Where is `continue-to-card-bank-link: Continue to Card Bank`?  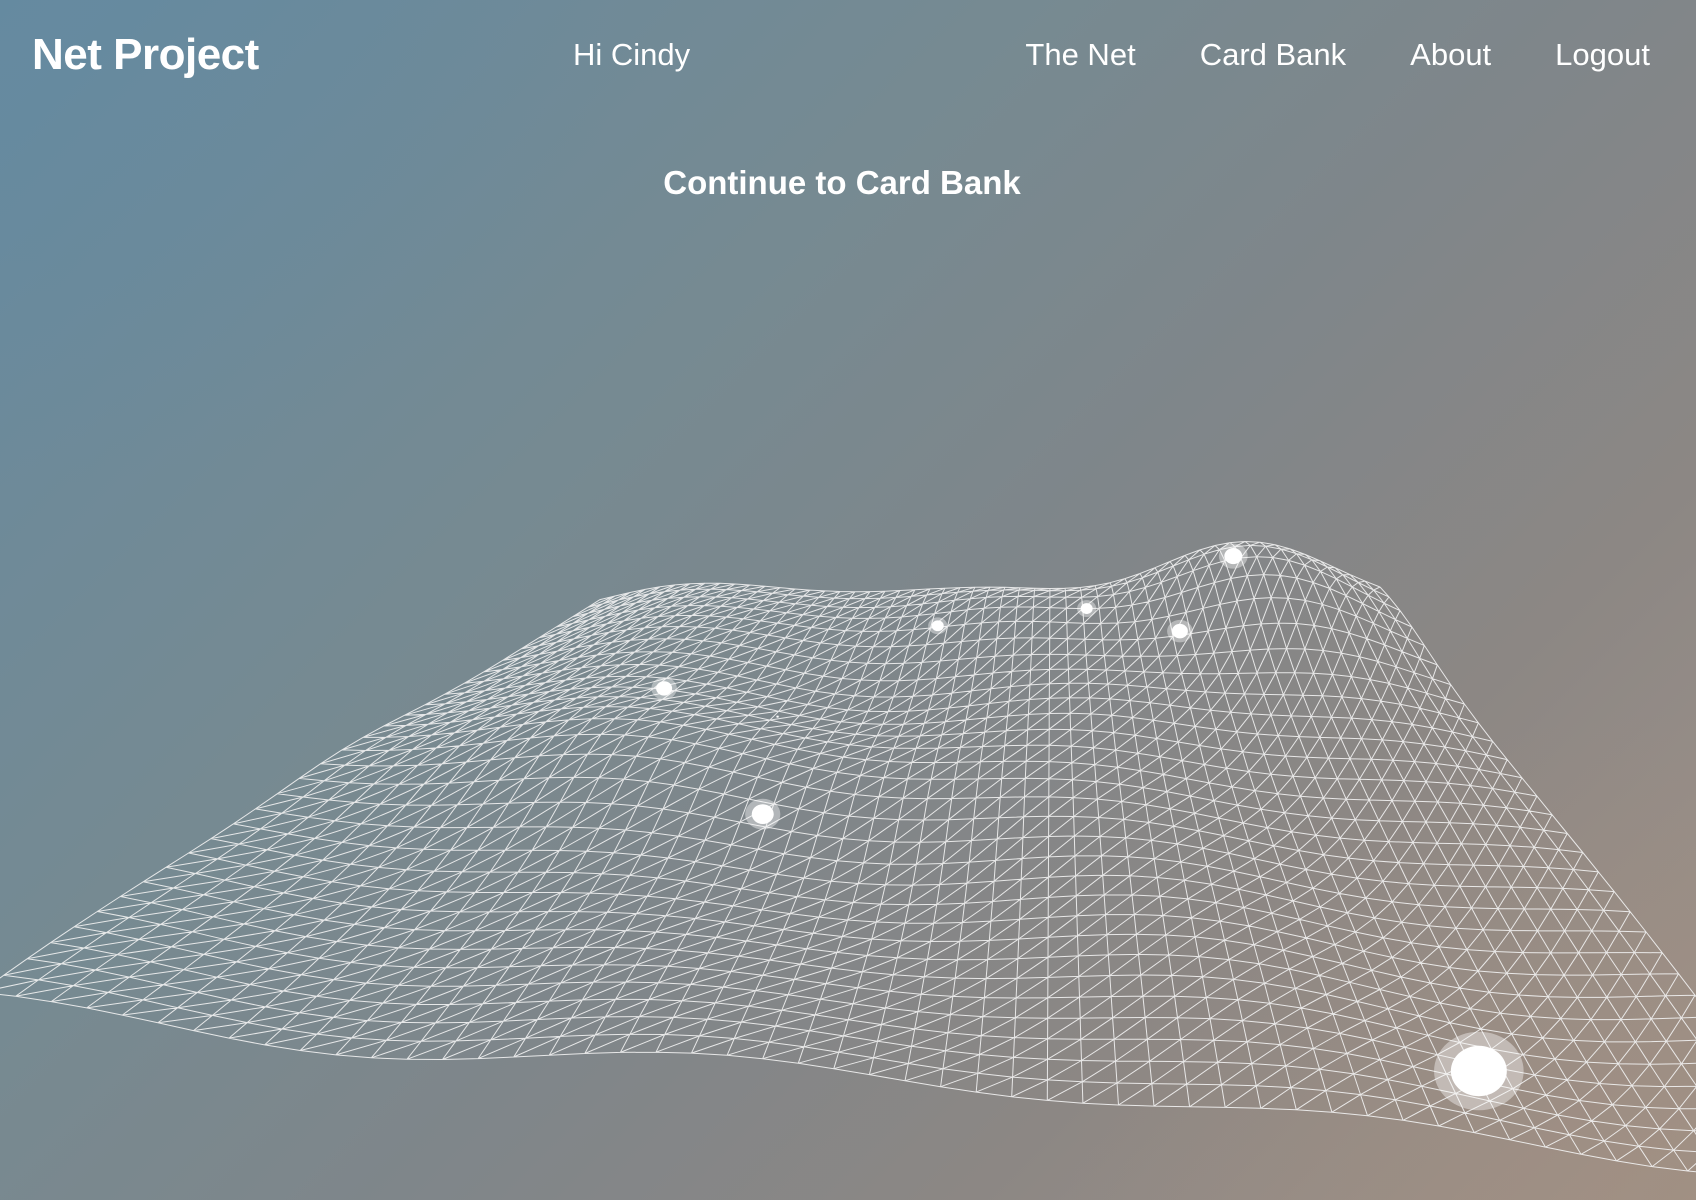 continue-to-card-bank-link: Continue to Card Bank is located at coordinates (842, 183).